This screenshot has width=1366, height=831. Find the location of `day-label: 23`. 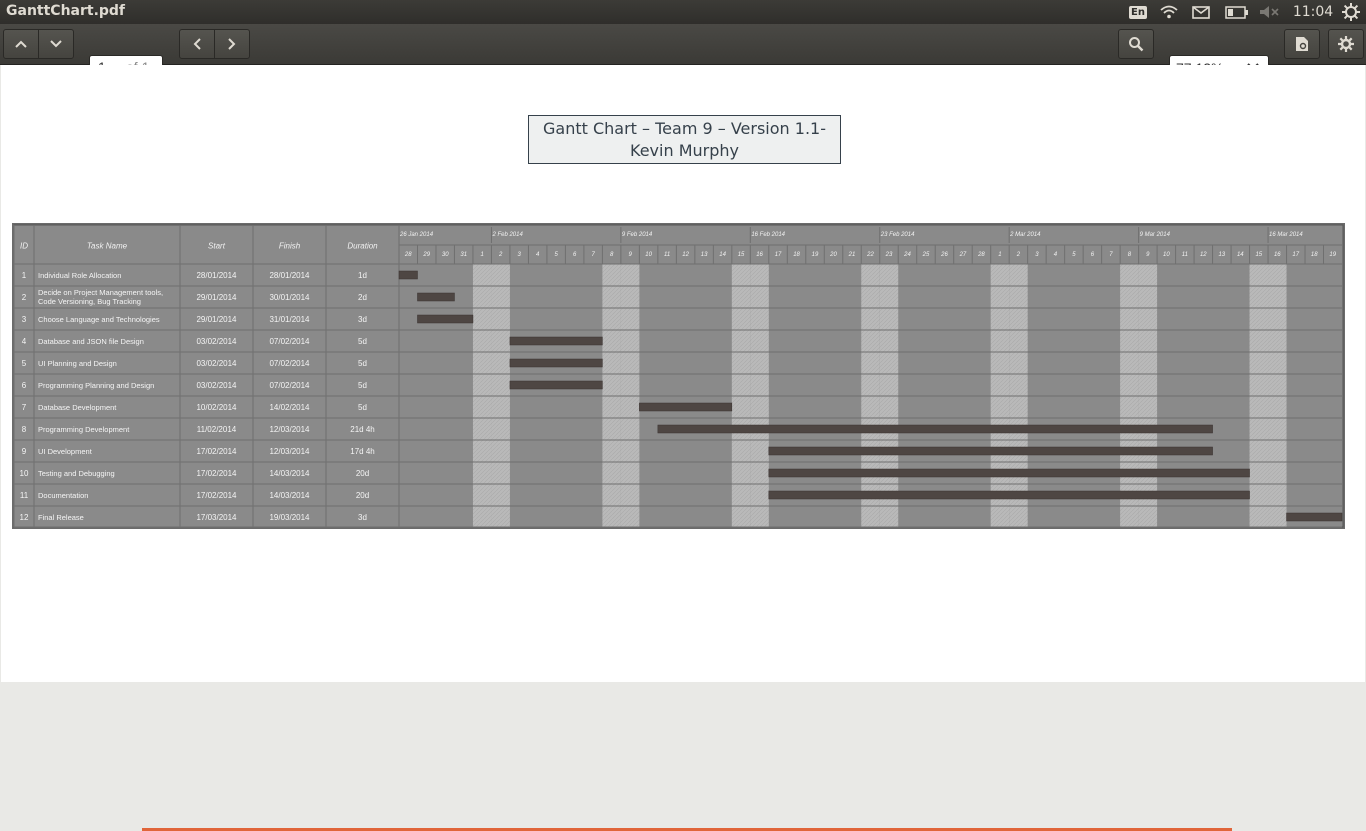

day-label: 23 is located at coordinates (889, 255).